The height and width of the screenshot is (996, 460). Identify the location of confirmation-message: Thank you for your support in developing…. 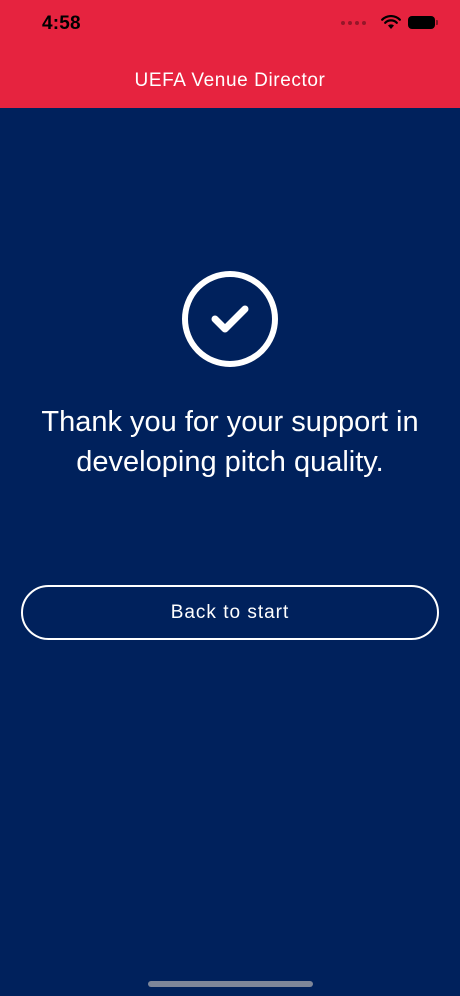
(230, 442).